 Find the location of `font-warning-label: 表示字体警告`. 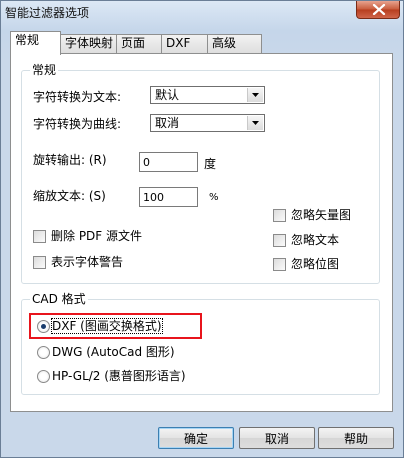

font-warning-label: 表示字体警告 is located at coordinates (87, 262).